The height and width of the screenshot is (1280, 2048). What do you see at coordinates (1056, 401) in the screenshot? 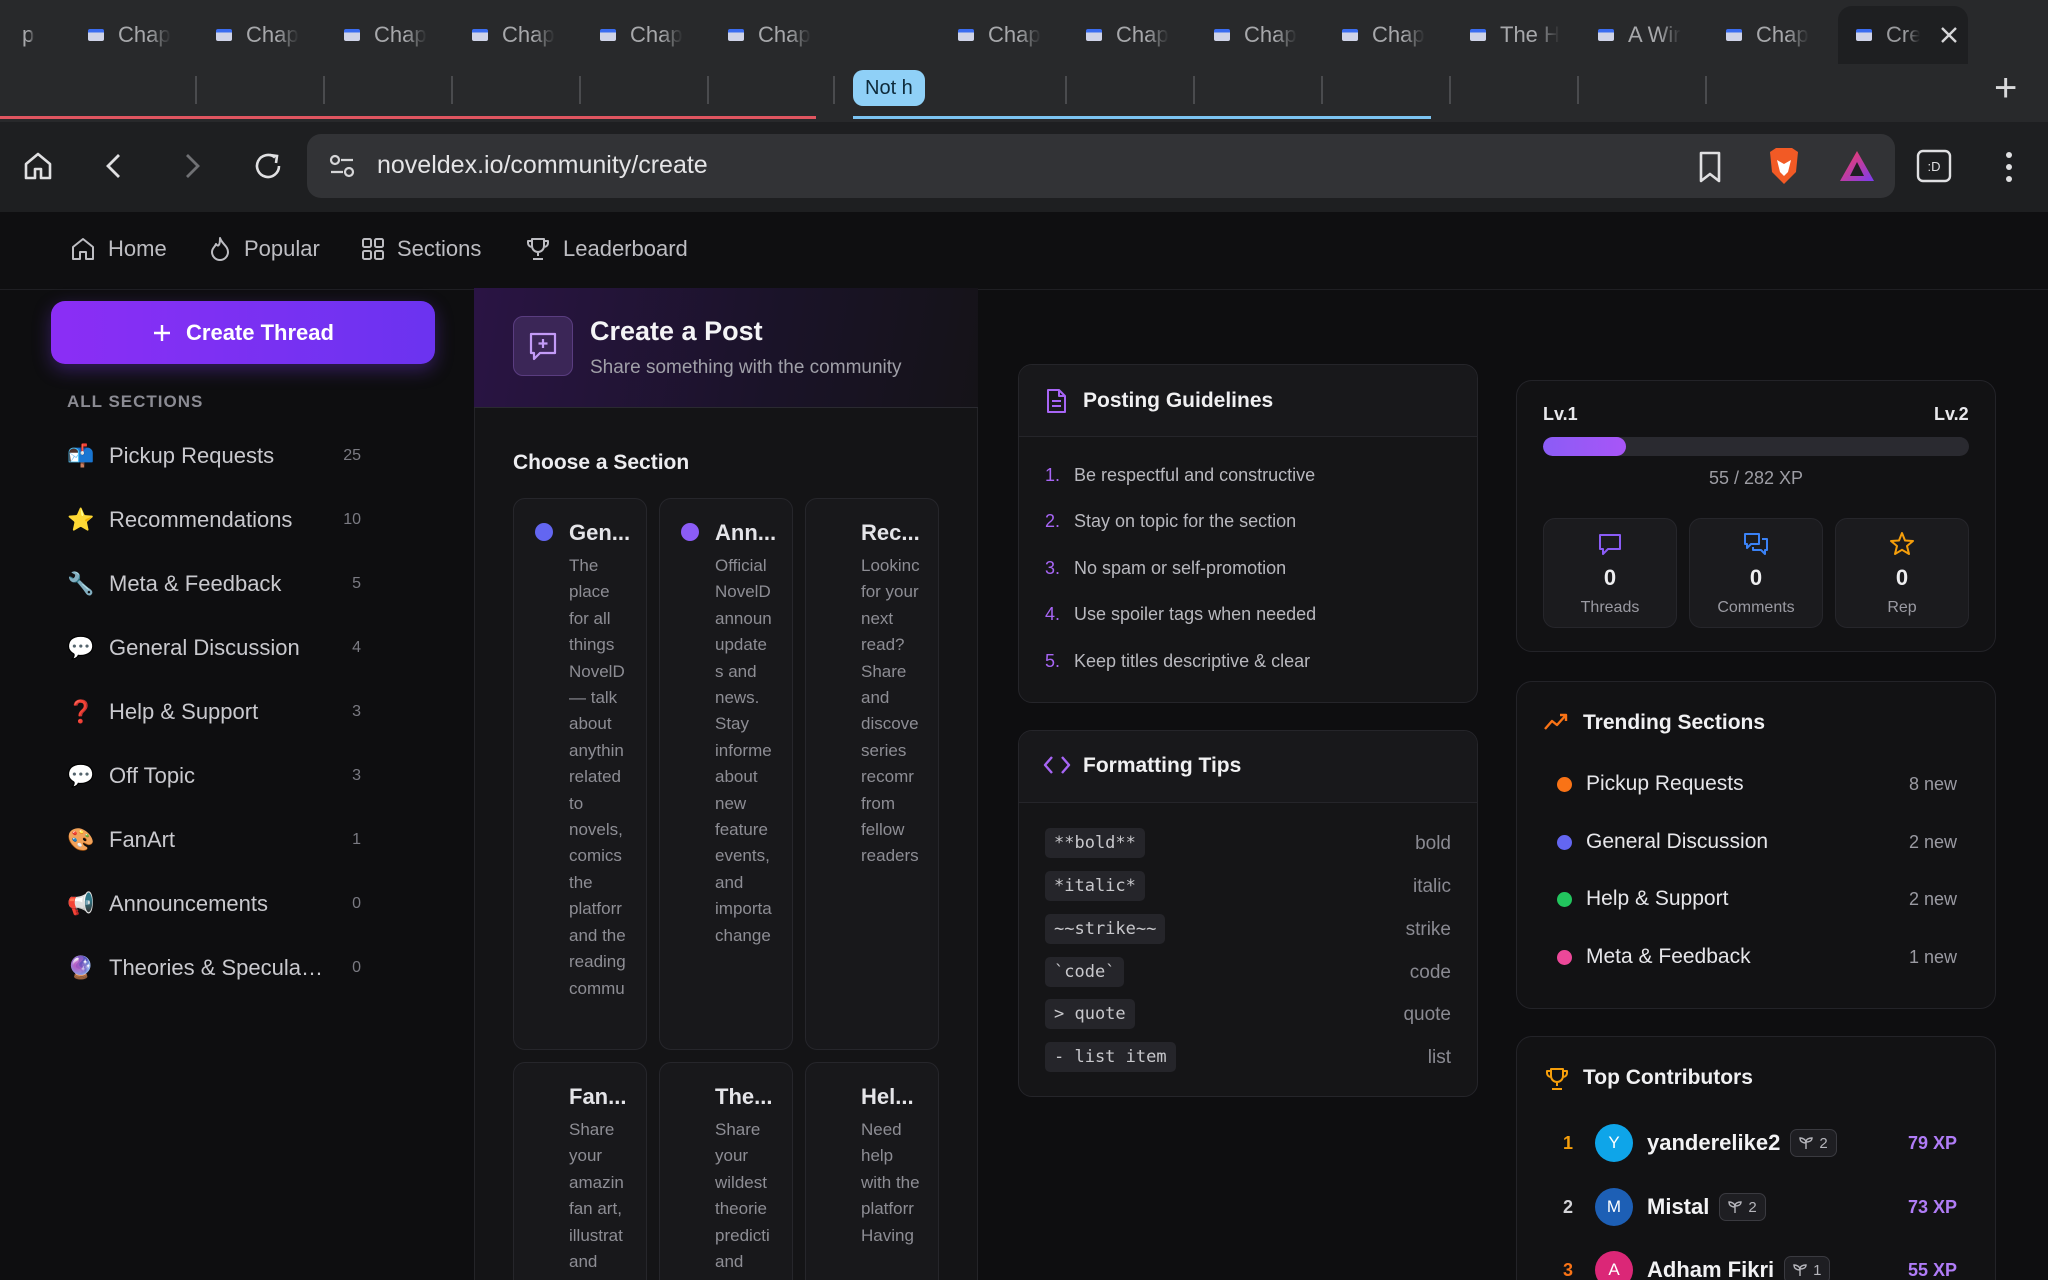
I see `document-icon` at bounding box center [1056, 401].